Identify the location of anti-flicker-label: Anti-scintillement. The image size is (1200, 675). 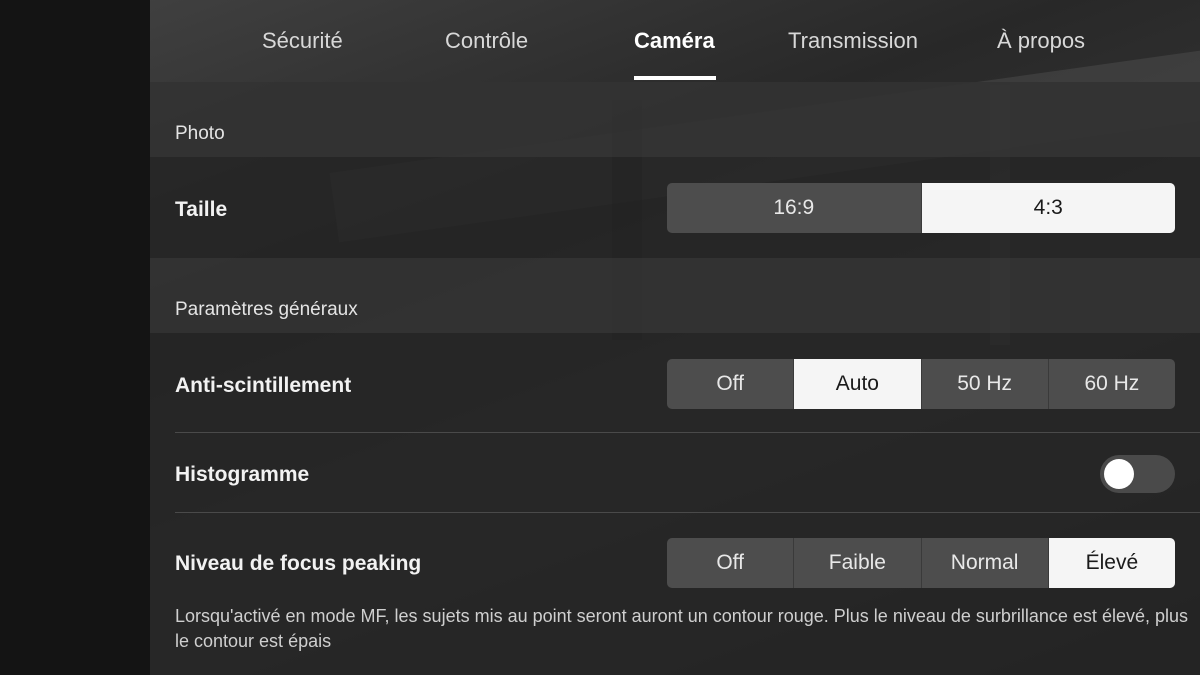
(263, 385).